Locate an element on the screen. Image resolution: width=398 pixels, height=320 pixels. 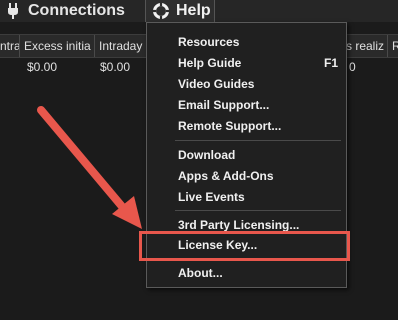
menu-item-resources: Resources is located at coordinates (208, 42).